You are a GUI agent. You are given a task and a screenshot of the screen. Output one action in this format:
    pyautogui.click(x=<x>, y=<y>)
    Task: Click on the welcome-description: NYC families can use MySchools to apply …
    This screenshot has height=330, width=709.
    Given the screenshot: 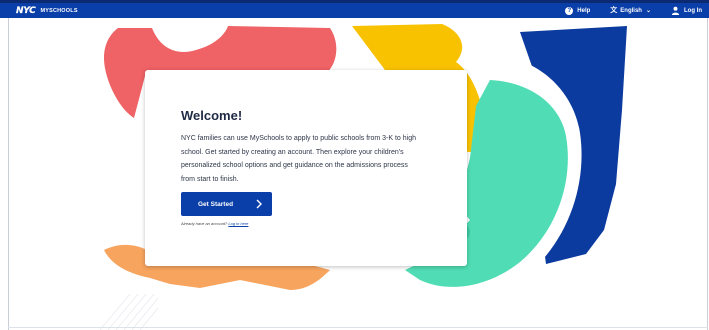 What is the action you would take?
    pyautogui.click(x=313, y=159)
    